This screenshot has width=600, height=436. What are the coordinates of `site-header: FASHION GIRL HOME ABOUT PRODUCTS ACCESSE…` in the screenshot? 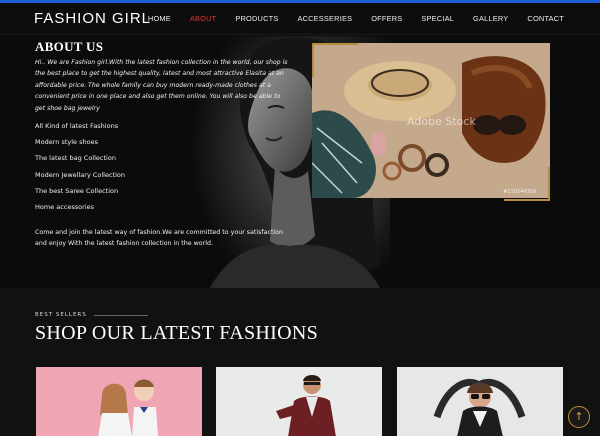 It's located at (300, 19).